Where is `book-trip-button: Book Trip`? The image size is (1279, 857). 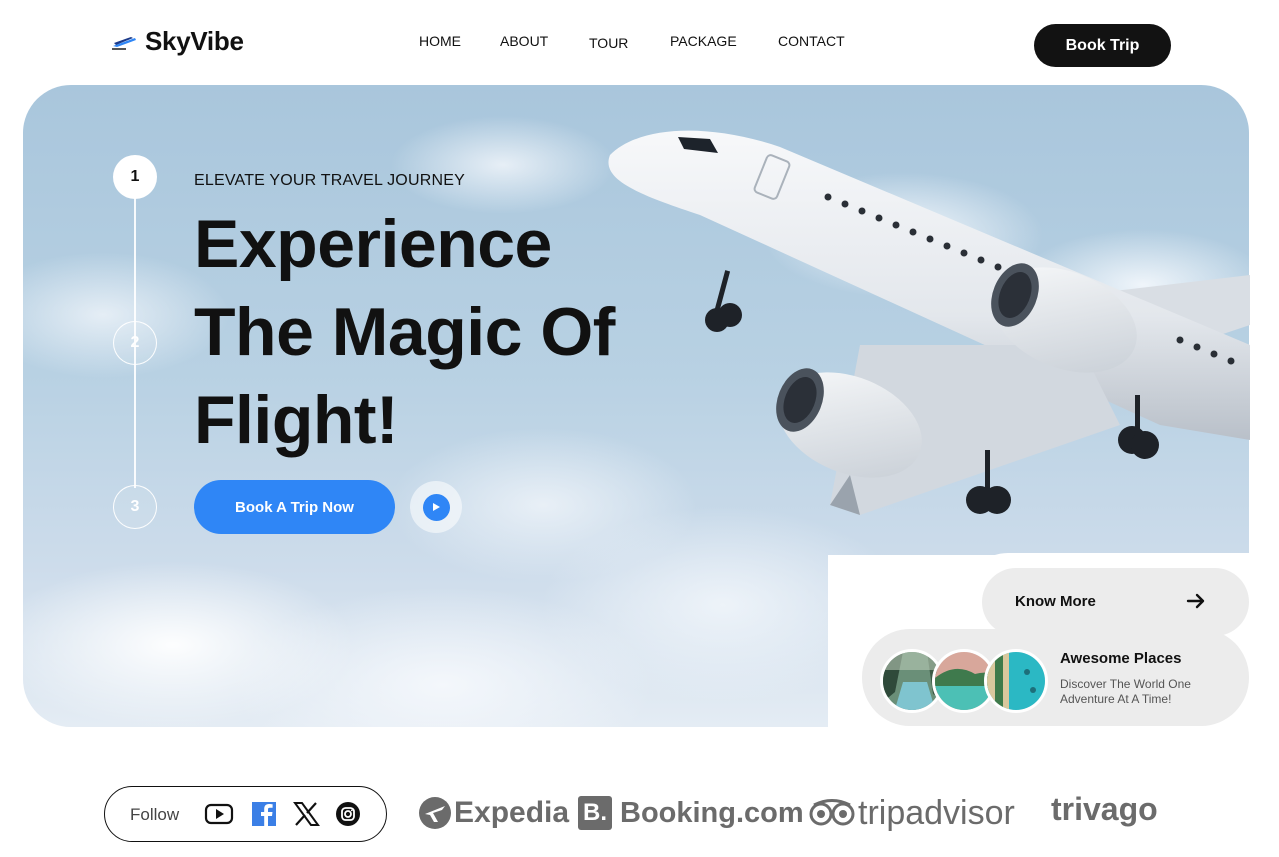 book-trip-button: Book Trip is located at coordinates (1102, 45).